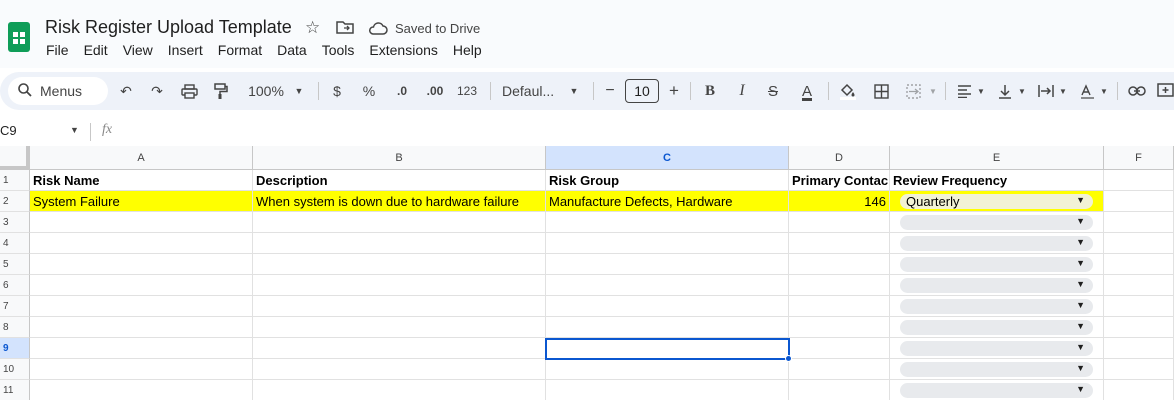 The image size is (1174, 400). I want to click on cloud-saved-icon, so click(378, 30).